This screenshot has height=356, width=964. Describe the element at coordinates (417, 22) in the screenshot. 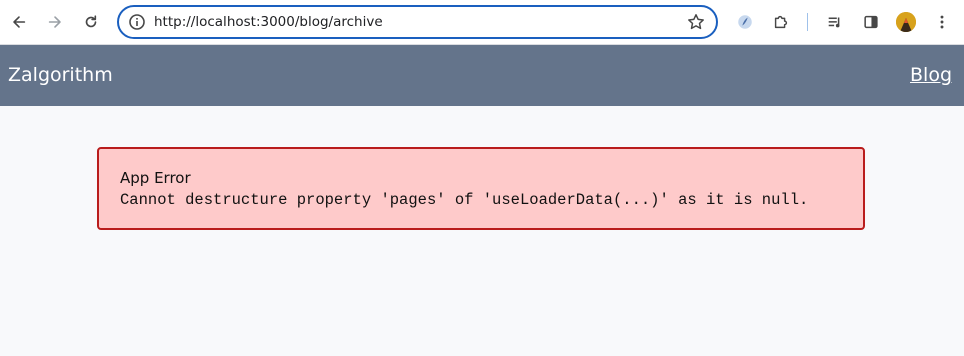

I see `address-bar: http://localhost:3000/blog/archive` at that location.